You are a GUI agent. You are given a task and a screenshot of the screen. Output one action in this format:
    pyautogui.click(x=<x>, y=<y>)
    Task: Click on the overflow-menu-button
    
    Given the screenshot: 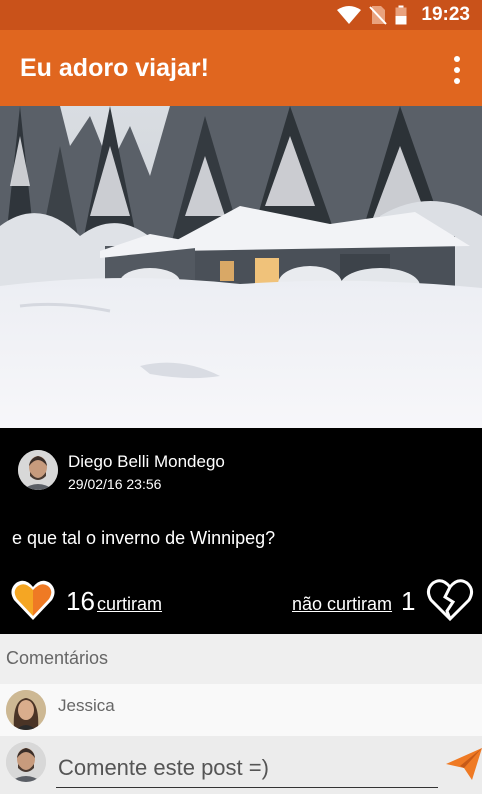 What is the action you would take?
    pyautogui.click(x=457, y=70)
    